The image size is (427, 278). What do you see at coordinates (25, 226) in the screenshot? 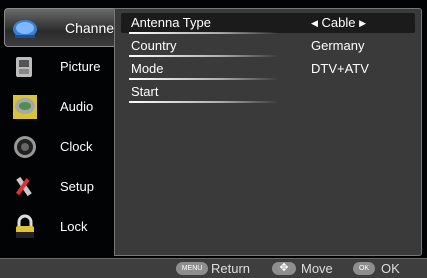
I see `padlock-icon` at bounding box center [25, 226].